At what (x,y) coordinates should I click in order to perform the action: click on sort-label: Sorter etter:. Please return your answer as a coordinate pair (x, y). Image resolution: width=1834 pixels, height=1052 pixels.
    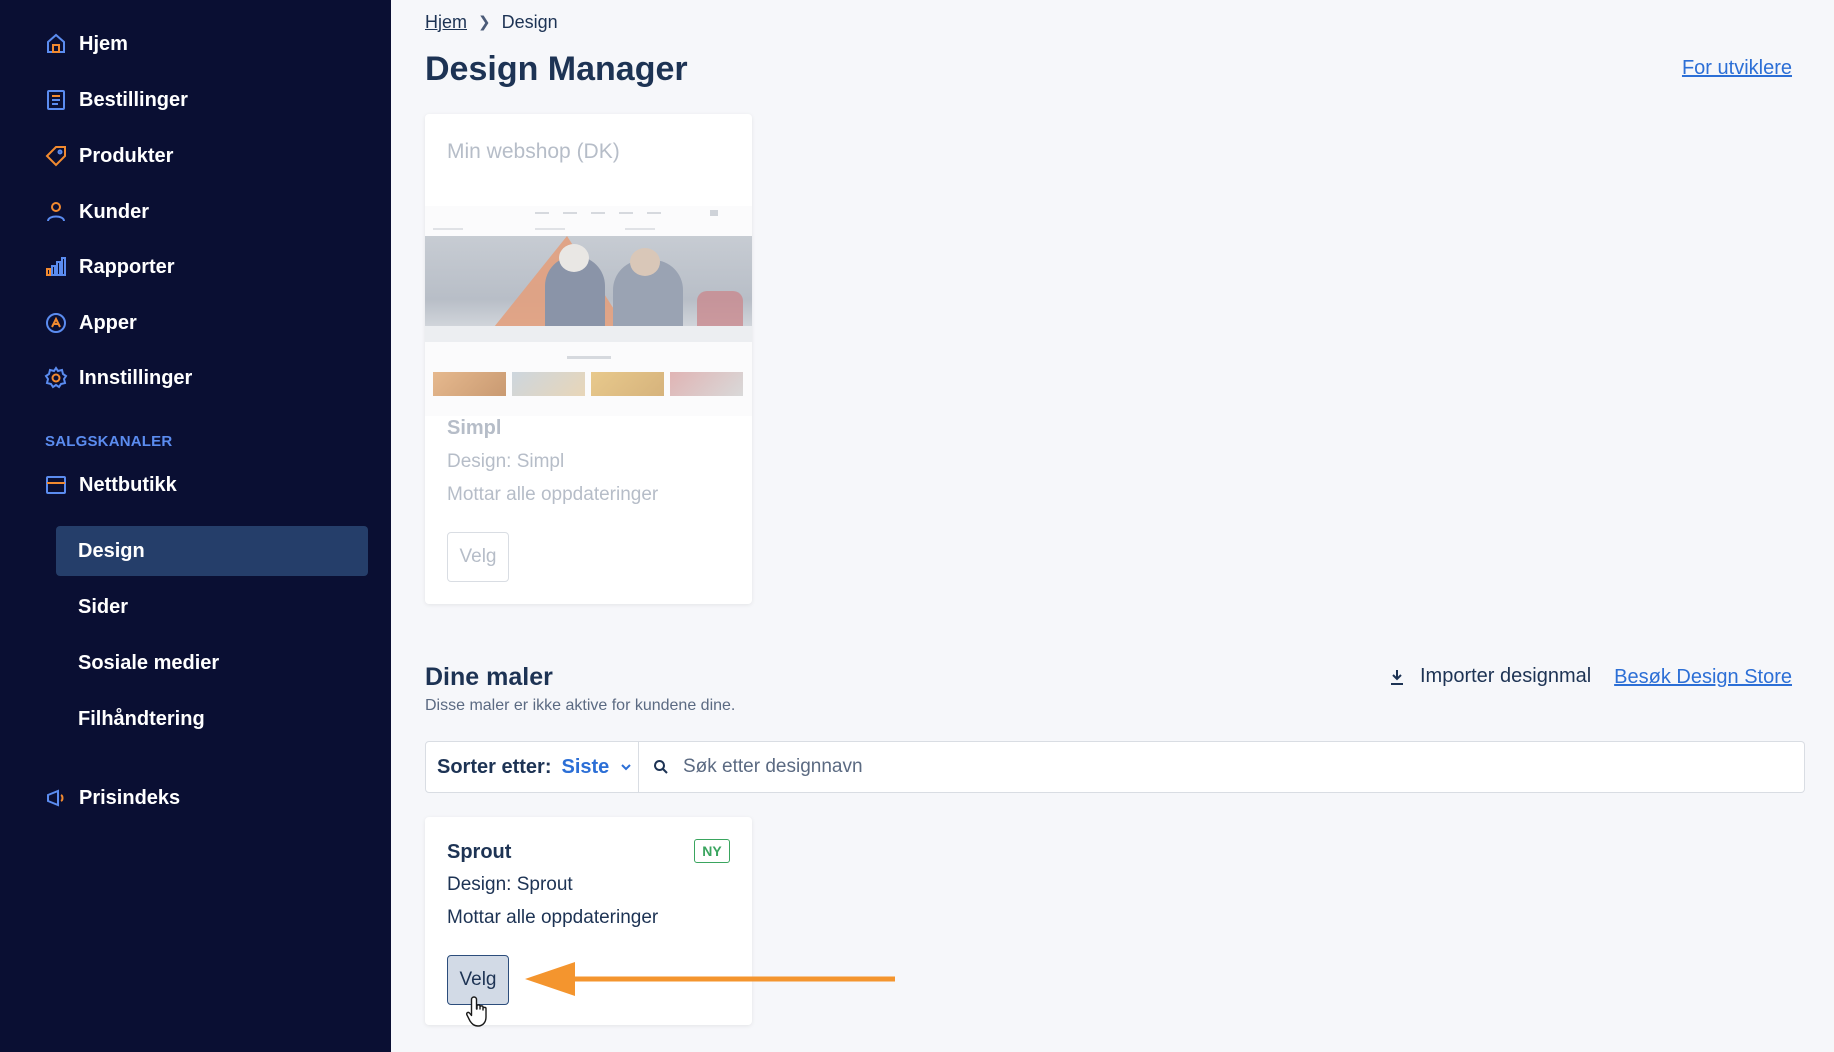
    Looking at the image, I should click on (494, 766).